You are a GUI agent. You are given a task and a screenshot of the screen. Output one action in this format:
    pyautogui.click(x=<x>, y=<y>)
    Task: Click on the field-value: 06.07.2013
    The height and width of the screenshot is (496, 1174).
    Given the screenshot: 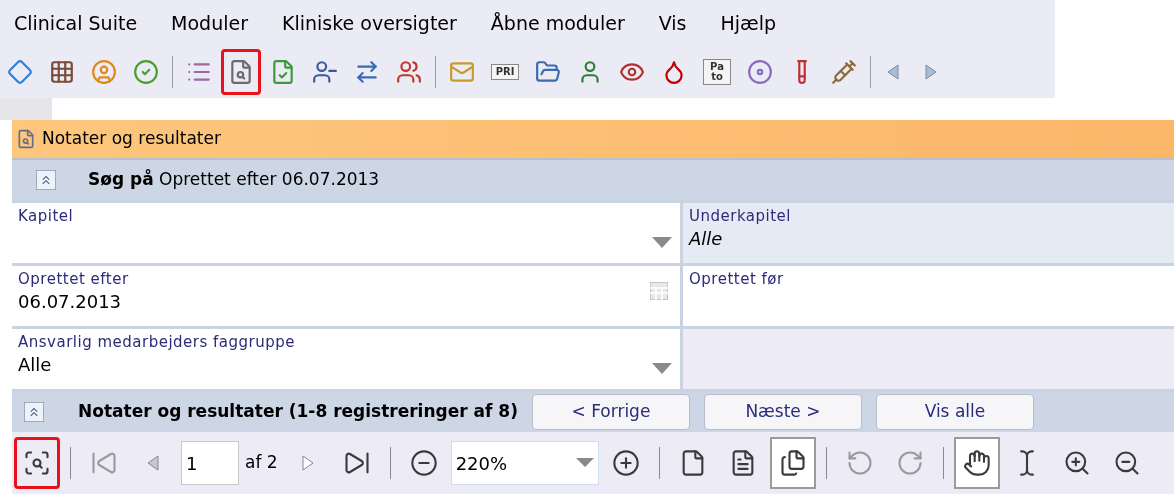 What is the action you would take?
    pyautogui.click(x=70, y=302)
    